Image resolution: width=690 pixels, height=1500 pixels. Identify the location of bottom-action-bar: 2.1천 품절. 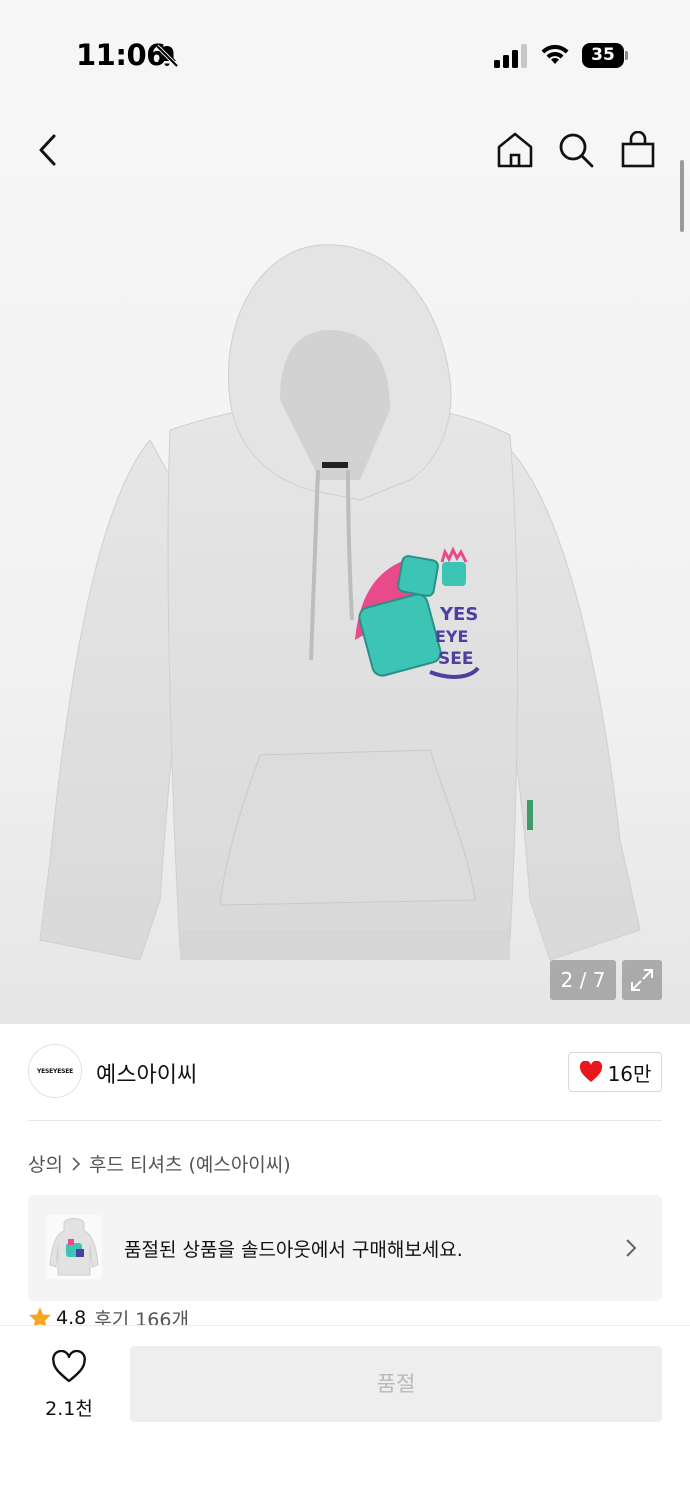
(345, 1412).